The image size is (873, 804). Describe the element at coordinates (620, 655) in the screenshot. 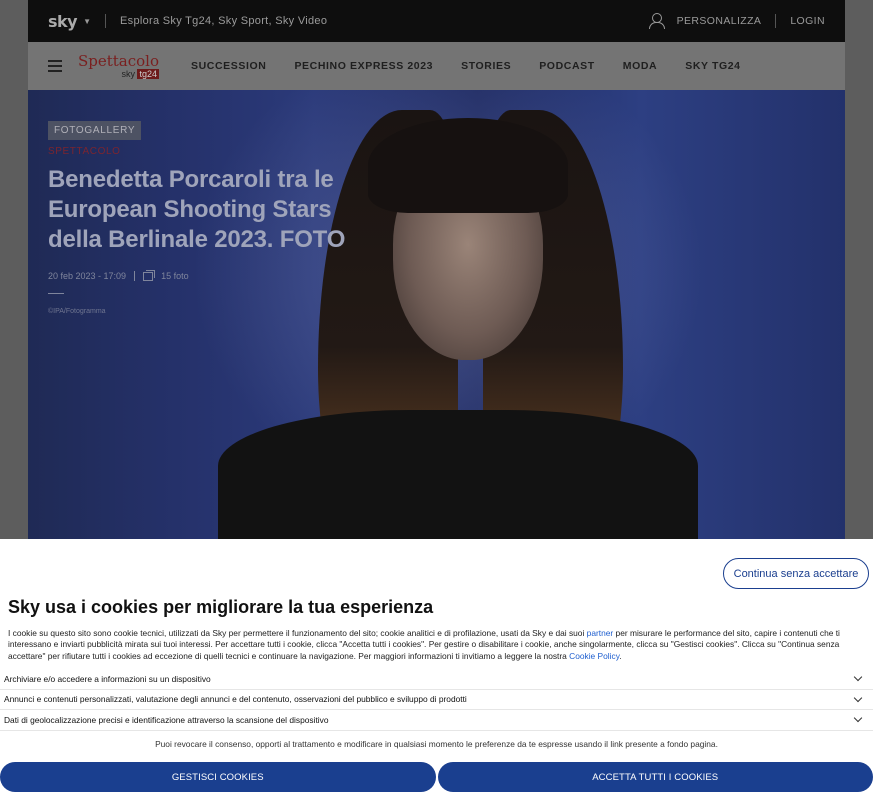

I see `consent-text-part3: .` at that location.